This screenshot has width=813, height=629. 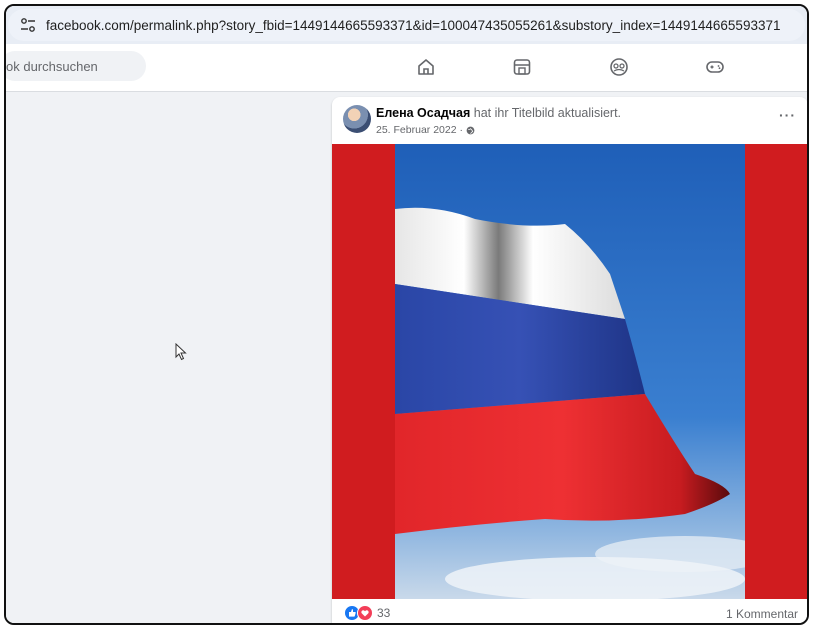 What do you see at coordinates (423, 113) in the screenshot?
I see `author-name: Елена Осадчая` at bounding box center [423, 113].